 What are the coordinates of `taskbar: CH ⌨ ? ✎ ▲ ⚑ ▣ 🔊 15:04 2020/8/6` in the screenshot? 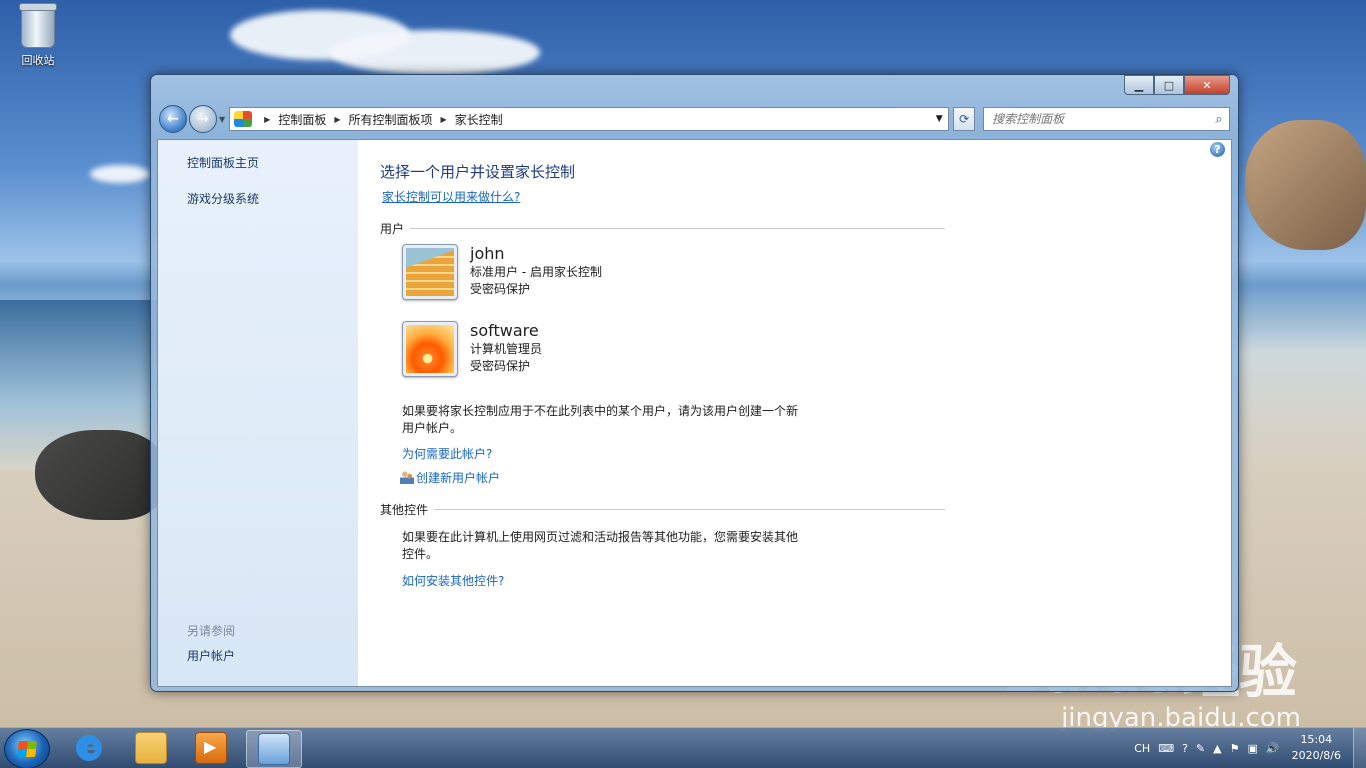 It's located at (683, 747).